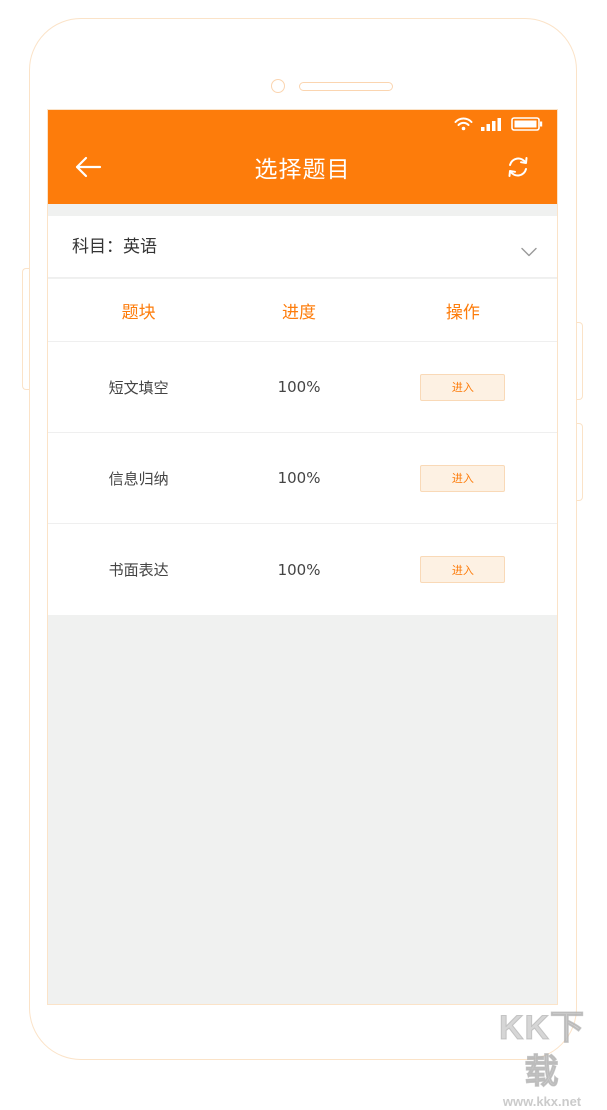 This screenshot has width=607, height=1110. I want to click on block-name: 短文填空, so click(138, 387).